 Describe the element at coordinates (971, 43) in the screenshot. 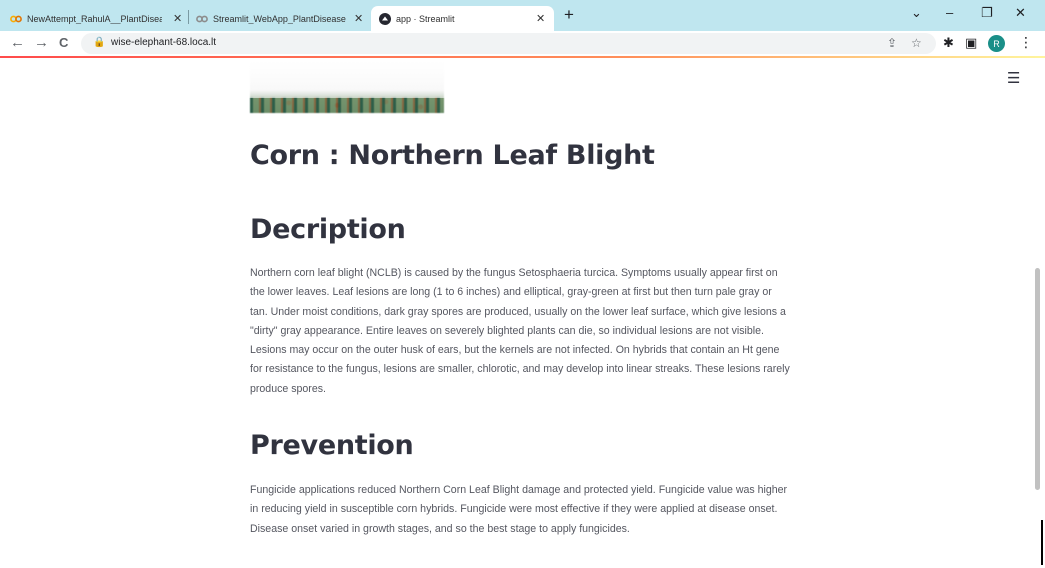

I see `side-panel-icon: ▣` at that location.